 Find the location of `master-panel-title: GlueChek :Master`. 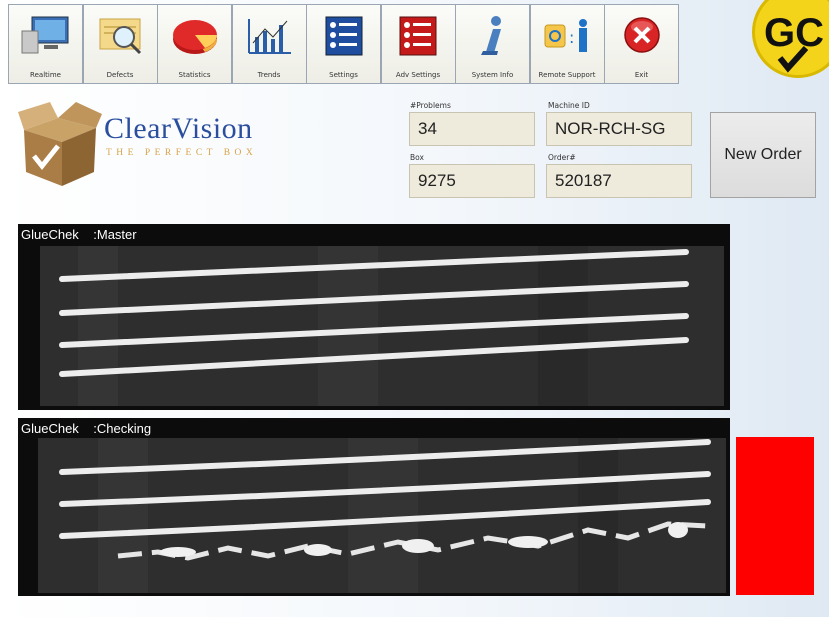

master-panel-title: GlueChek :Master is located at coordinates (79, 234).